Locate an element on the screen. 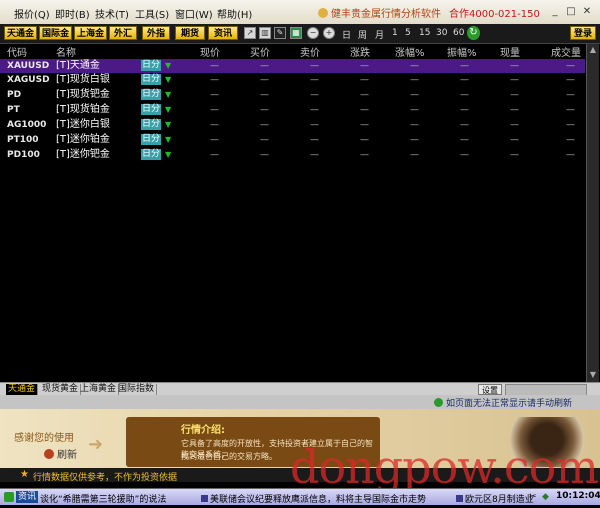 The width and height of the screenshot is (600, 508). toolbar-futures-button: 期货 is located at coordinates (190, 33).